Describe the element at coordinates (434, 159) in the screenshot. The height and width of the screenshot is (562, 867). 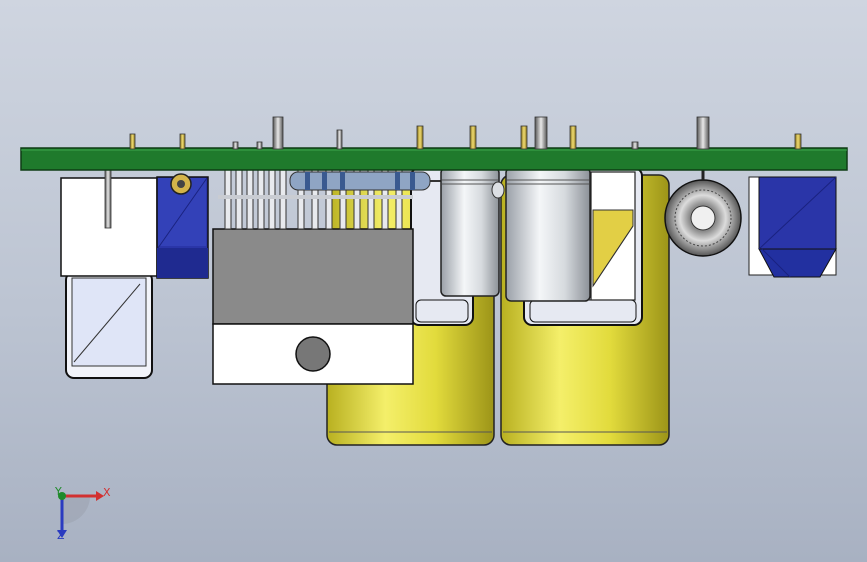
I see `pcb-board` at that location.